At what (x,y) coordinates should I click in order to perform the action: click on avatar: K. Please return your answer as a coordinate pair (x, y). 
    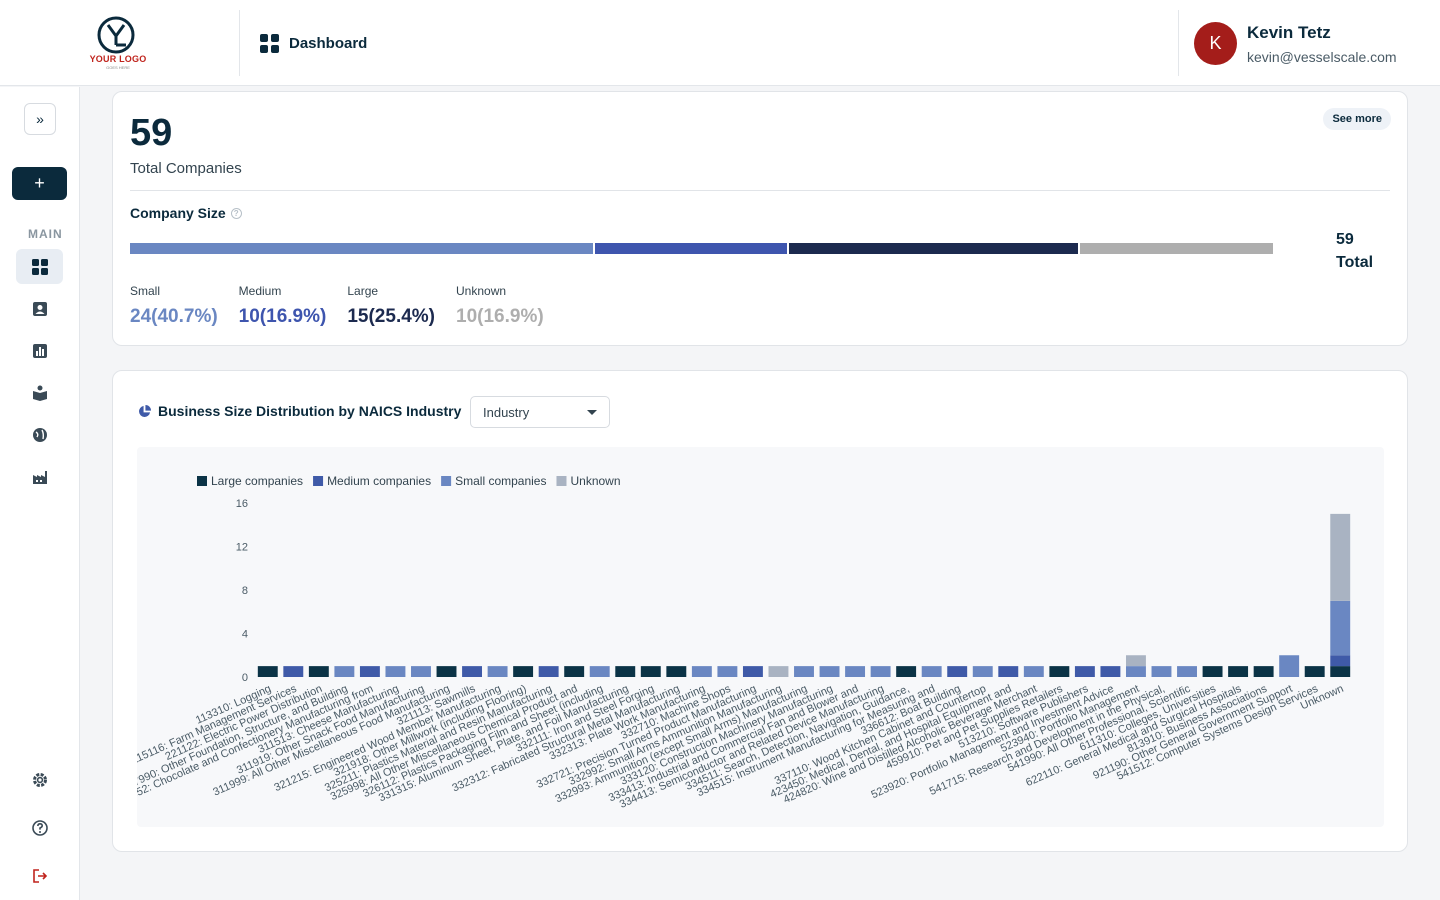
    Looking at the image, I should click on (1215, 43).